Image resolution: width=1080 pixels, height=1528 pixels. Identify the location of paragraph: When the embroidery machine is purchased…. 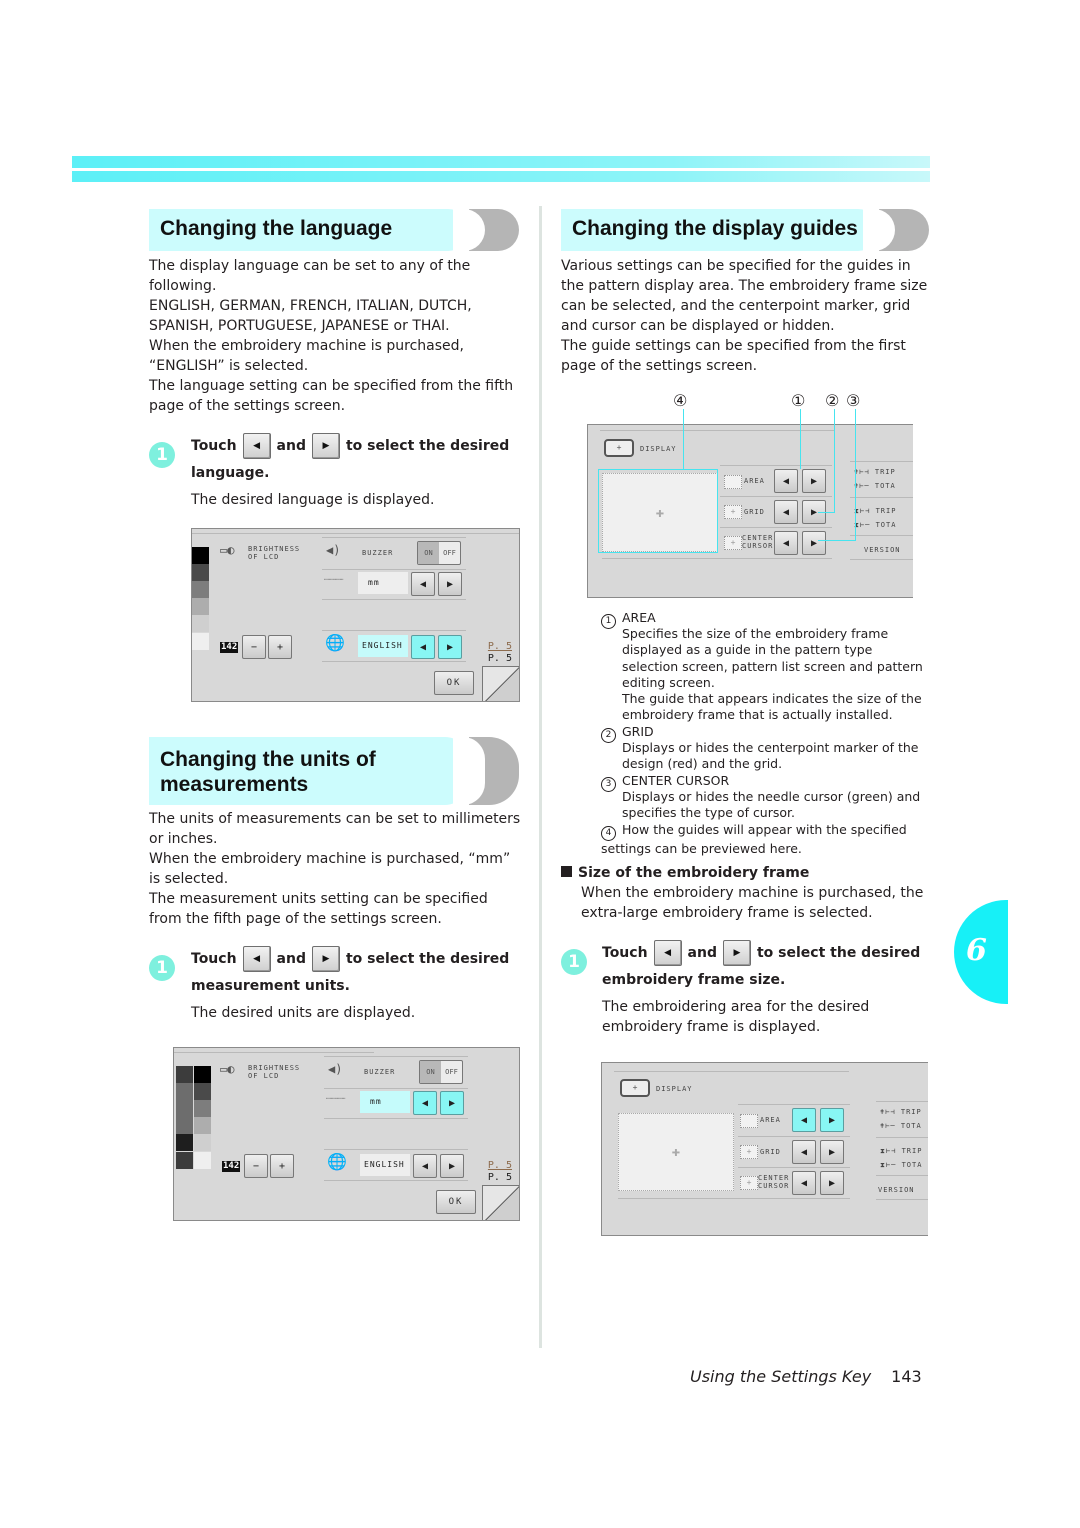
(330, 869).